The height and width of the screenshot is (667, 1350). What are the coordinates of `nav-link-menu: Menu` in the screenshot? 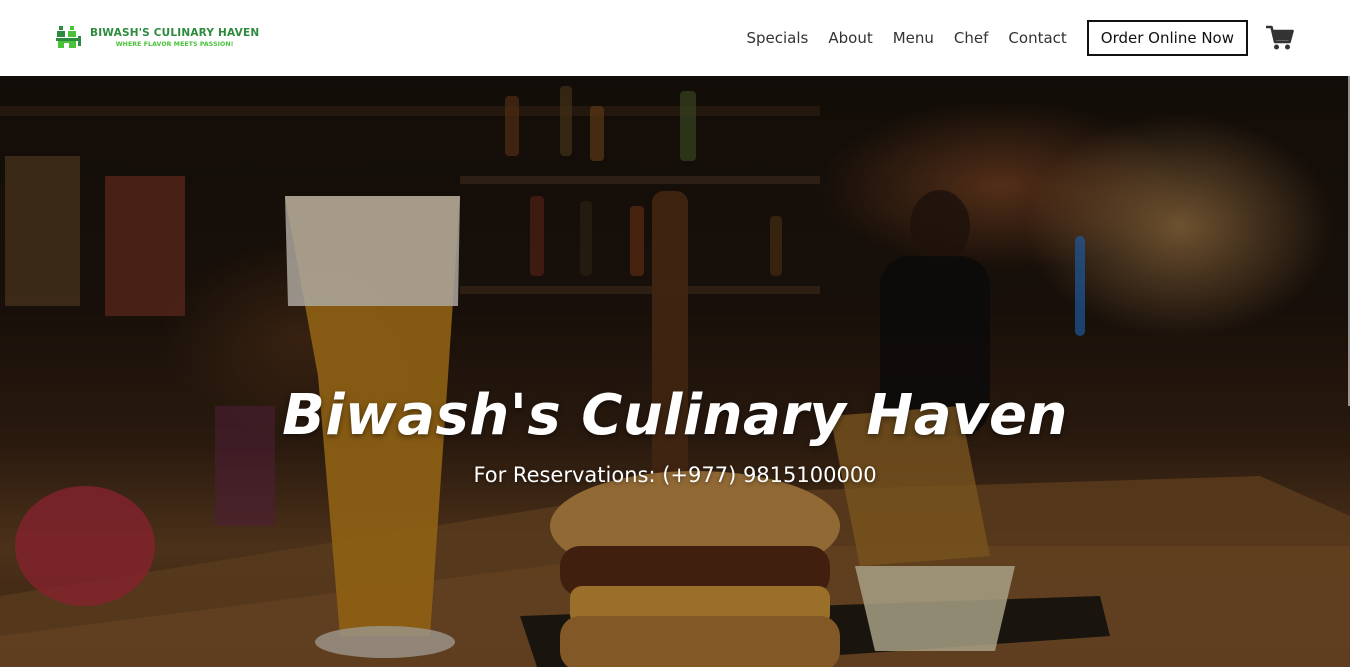 It's located at (913, 38).